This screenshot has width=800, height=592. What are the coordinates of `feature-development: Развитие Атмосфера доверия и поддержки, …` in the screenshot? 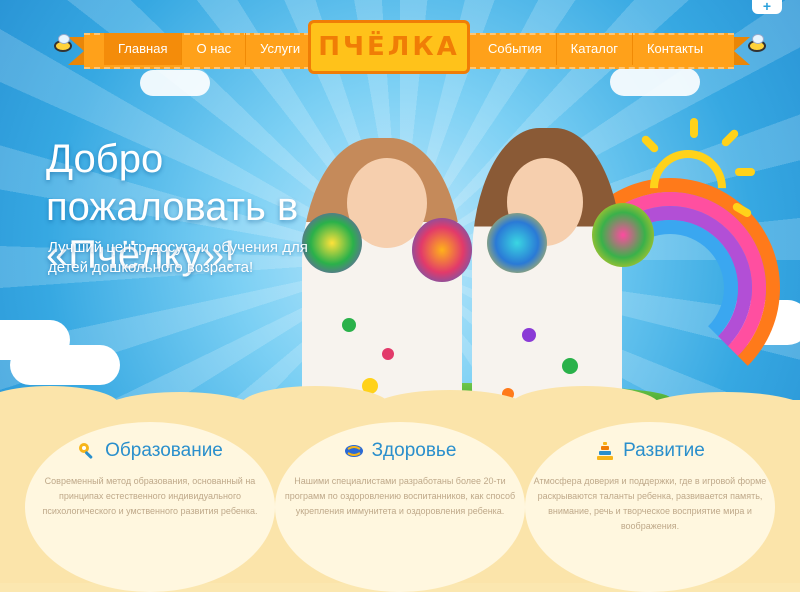 It's located at (650, 510).